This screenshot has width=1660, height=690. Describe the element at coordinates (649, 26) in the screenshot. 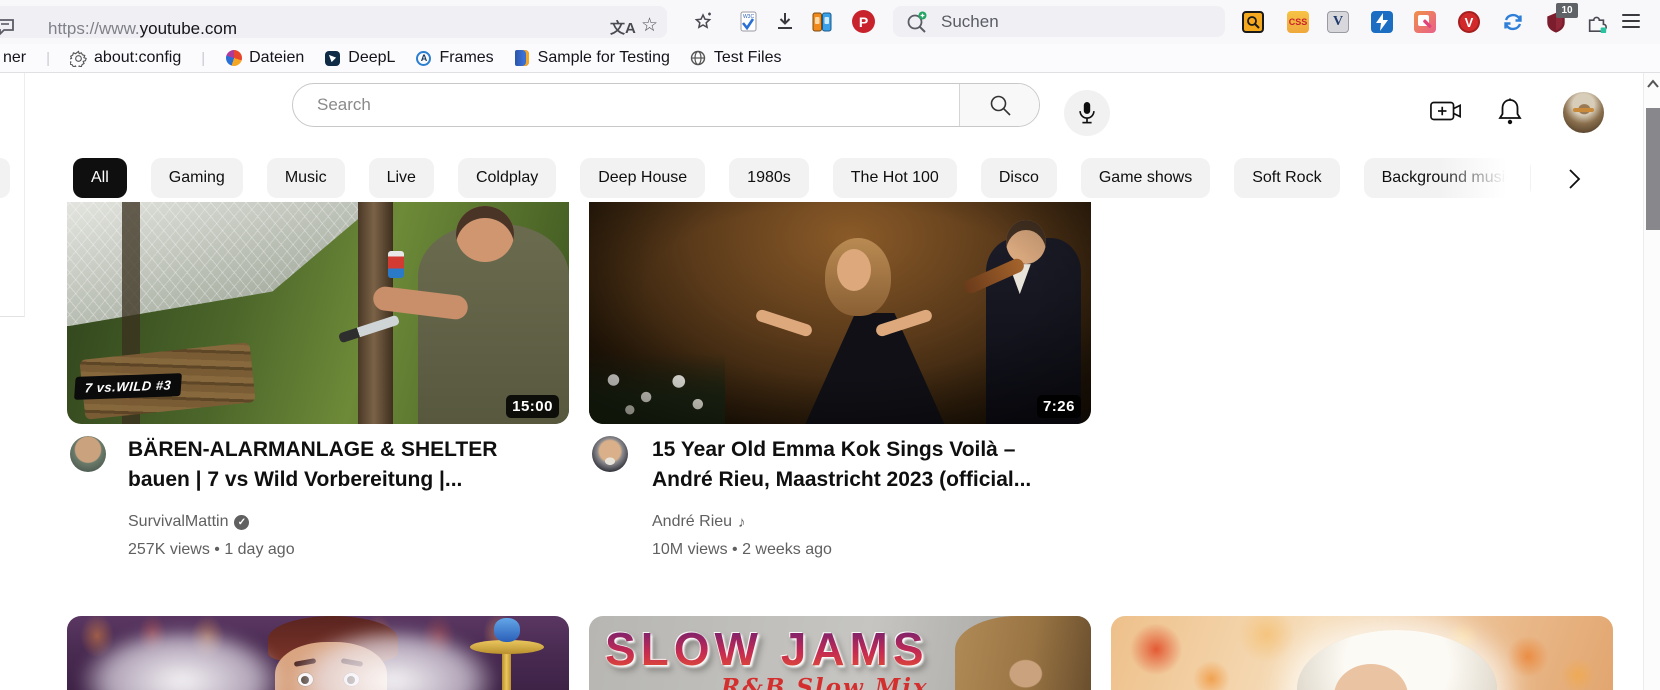

I see `bookmark-star-icon: ☆` at that location.